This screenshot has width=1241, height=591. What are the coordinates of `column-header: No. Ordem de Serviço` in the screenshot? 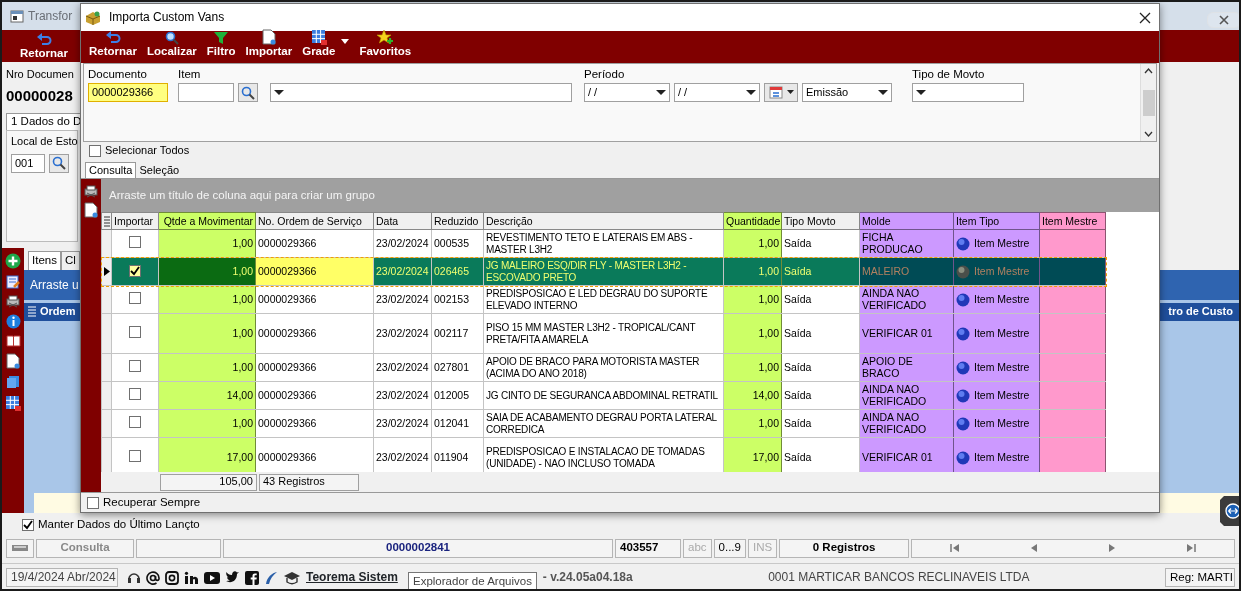 It's located at (314, 221).